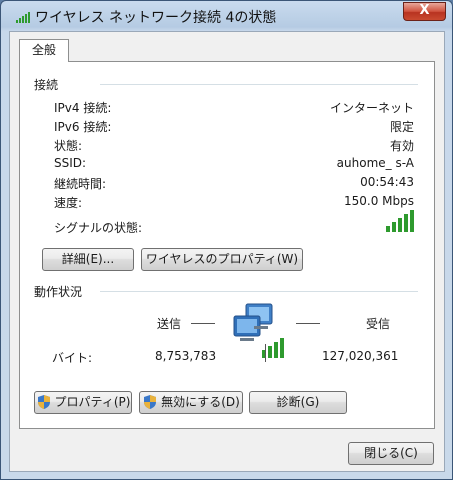 The width and height of the screenshot is (453, 480). Describe the element at coordinates (401, 146) in the screenshot. I see `state-value: 有効` at that location.